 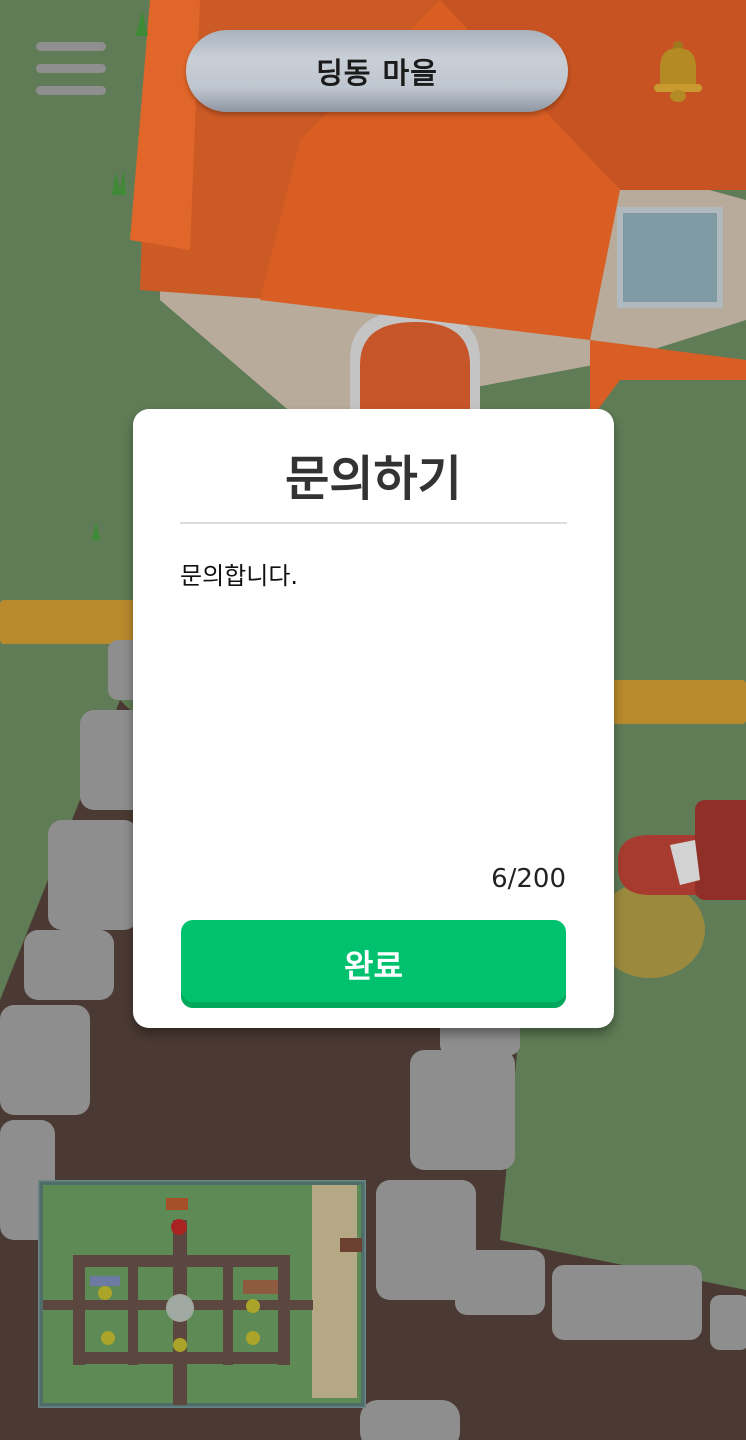 I want to click on submit-button-label: 완료, so click(x=373, y=966).